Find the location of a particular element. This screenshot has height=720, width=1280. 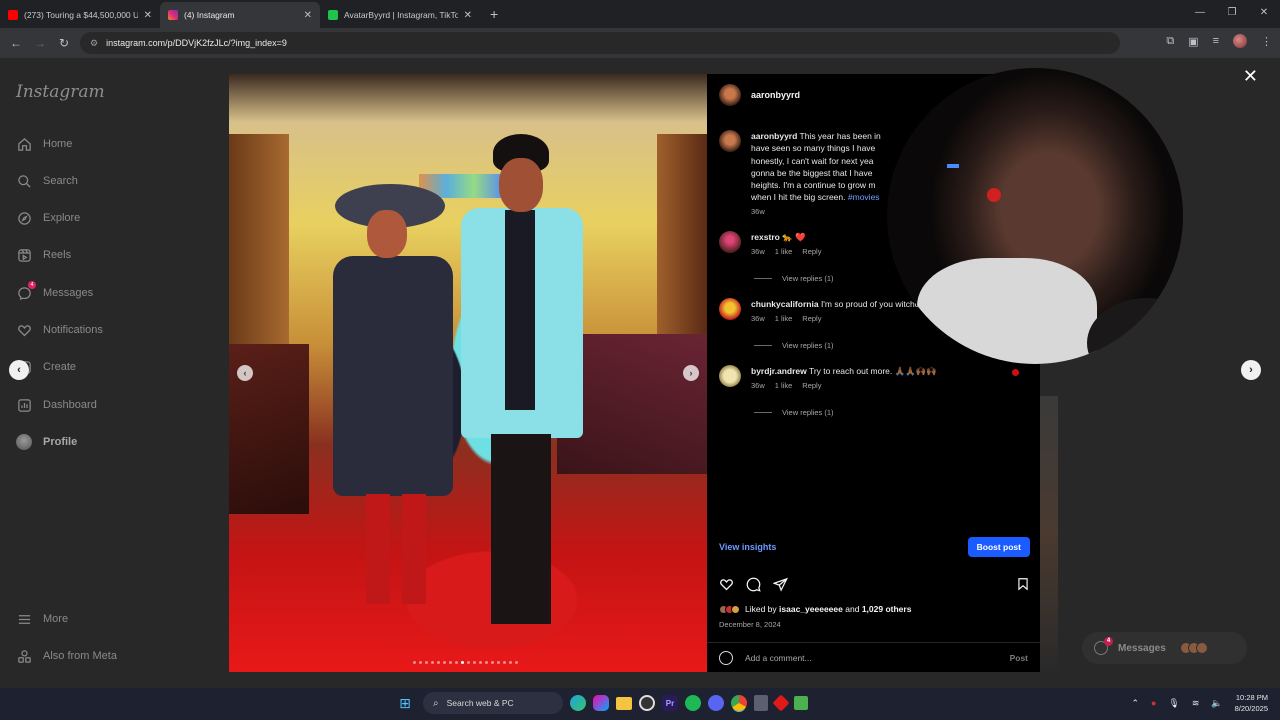

speaker-icon: 🔈 is located at coordinates (1216, 703).